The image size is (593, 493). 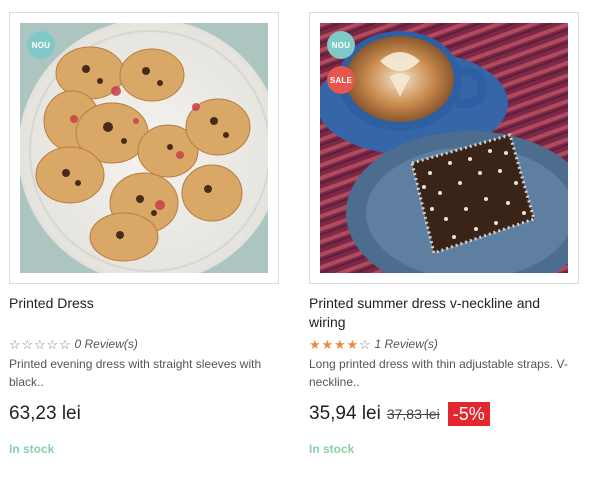 What do you see at coordinates (406, 344) in the screenshot?
I see `reviews-link: 1 Review(s)` at bounding box center [406, 344].